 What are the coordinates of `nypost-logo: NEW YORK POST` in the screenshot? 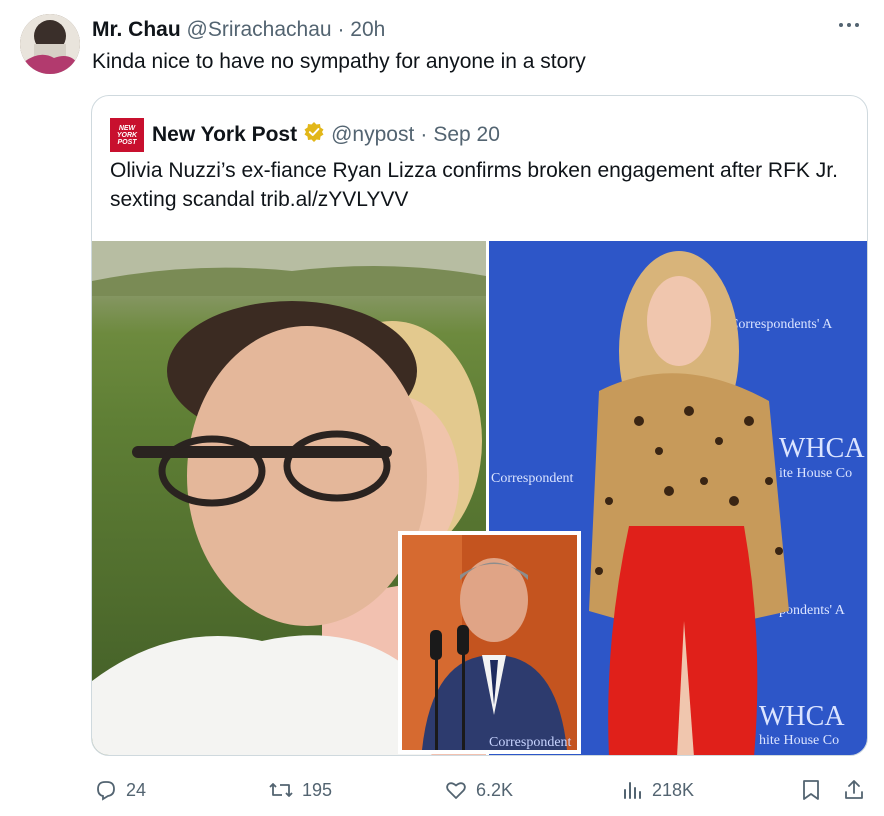 It's located at (127, 135).